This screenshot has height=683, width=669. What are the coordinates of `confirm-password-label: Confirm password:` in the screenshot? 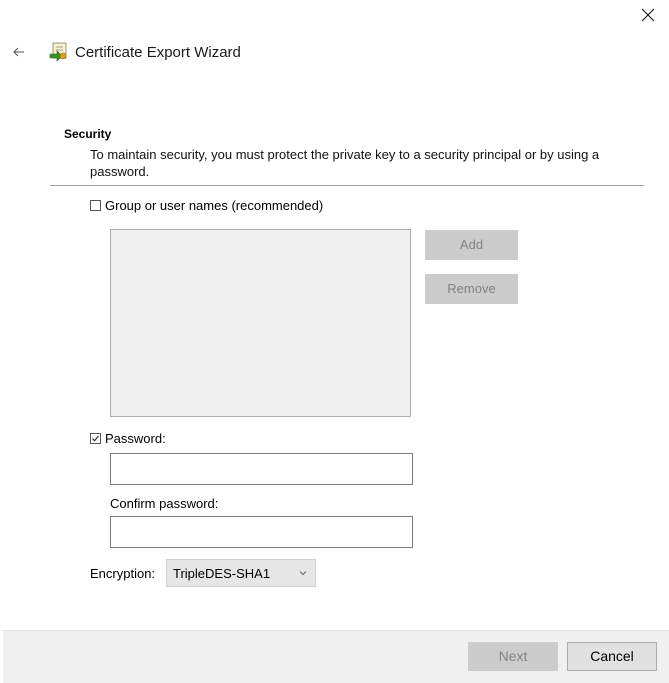 It's located at (164, 503).